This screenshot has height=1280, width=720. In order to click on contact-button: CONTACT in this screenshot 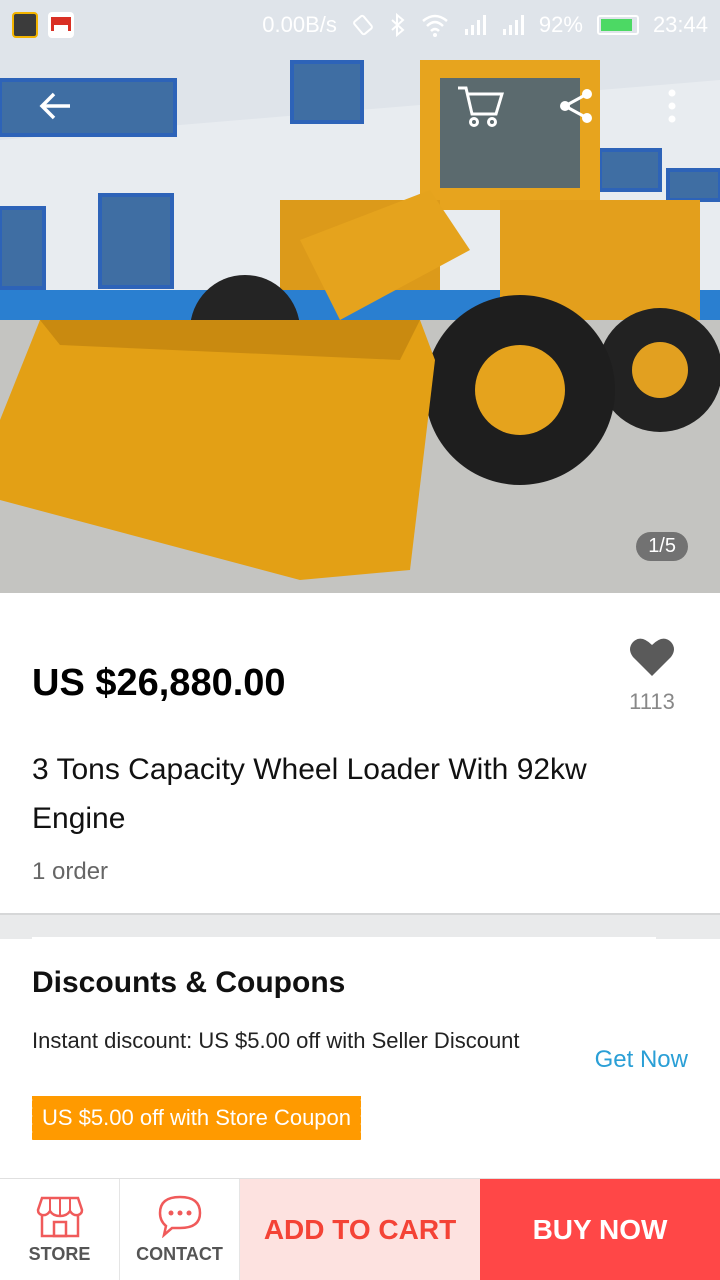, I will do `click(180, 1229)`.